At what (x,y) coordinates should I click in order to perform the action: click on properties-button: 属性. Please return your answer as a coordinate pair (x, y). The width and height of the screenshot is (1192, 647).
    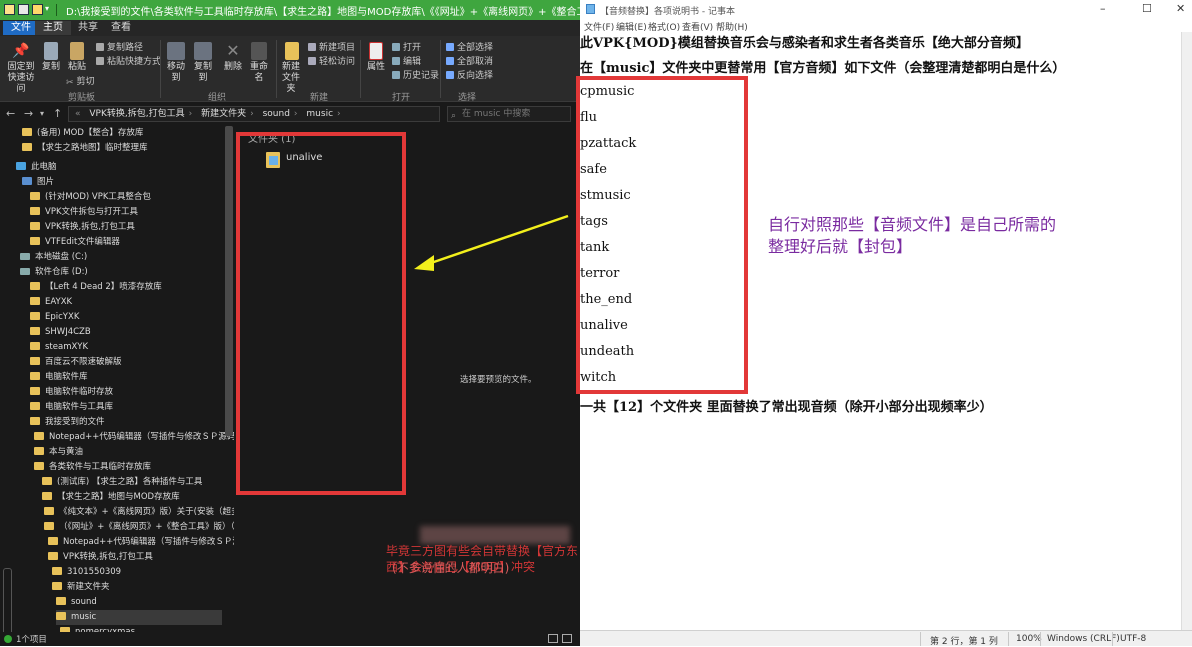
    Looking at the image, I should click on (376, 57).